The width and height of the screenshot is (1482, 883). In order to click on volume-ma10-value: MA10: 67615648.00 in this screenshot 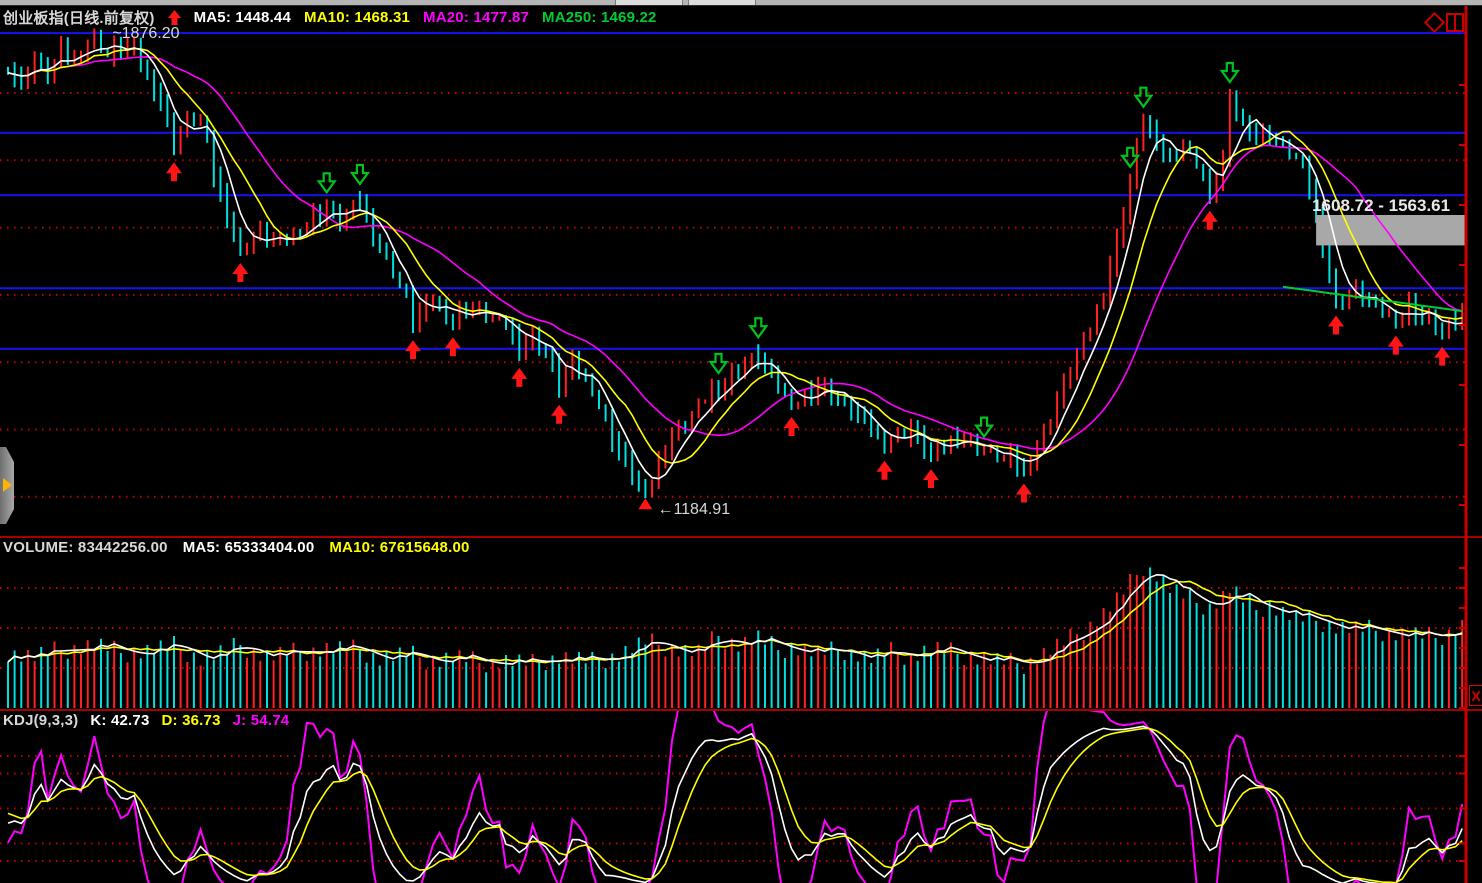, I will do `click(399, 547)`.